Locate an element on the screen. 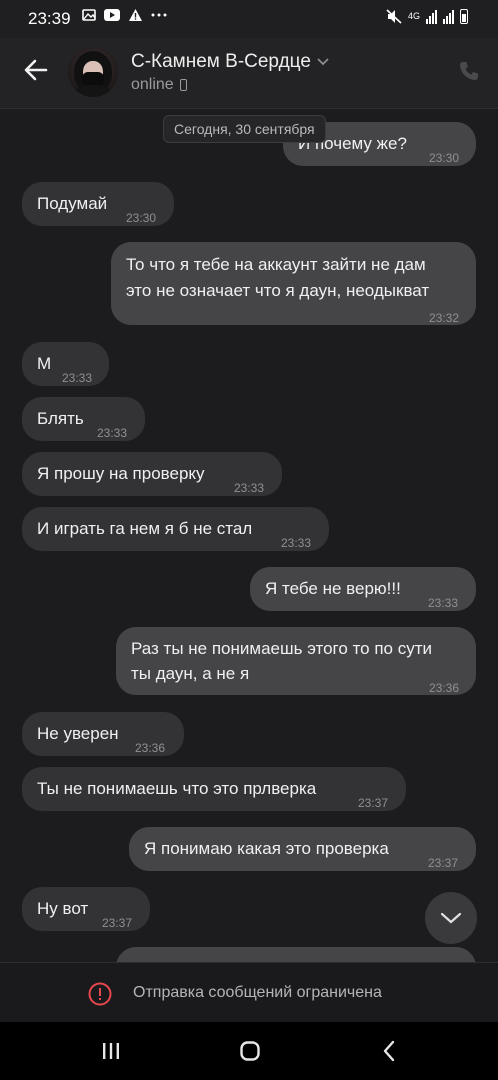 This screenshot has height=1080, width=498. back-arrow-icon is located at coordinates (36, 70).